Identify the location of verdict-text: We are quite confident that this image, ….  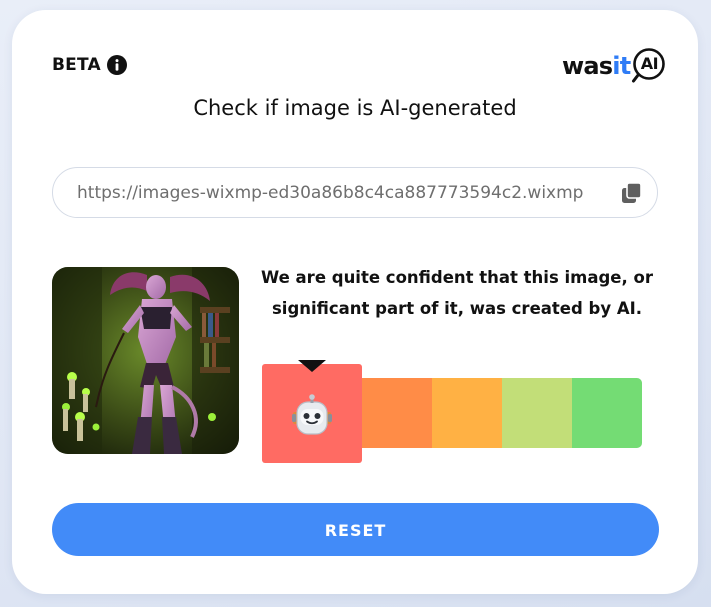
(457, 293).